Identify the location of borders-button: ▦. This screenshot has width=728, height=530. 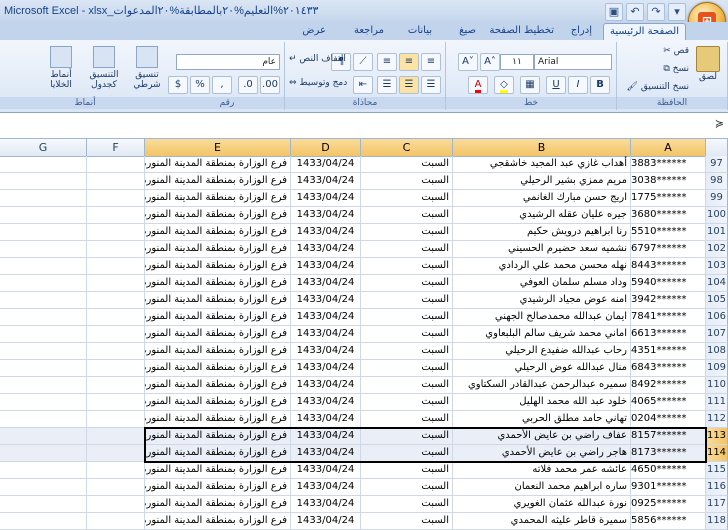
(530, 85).